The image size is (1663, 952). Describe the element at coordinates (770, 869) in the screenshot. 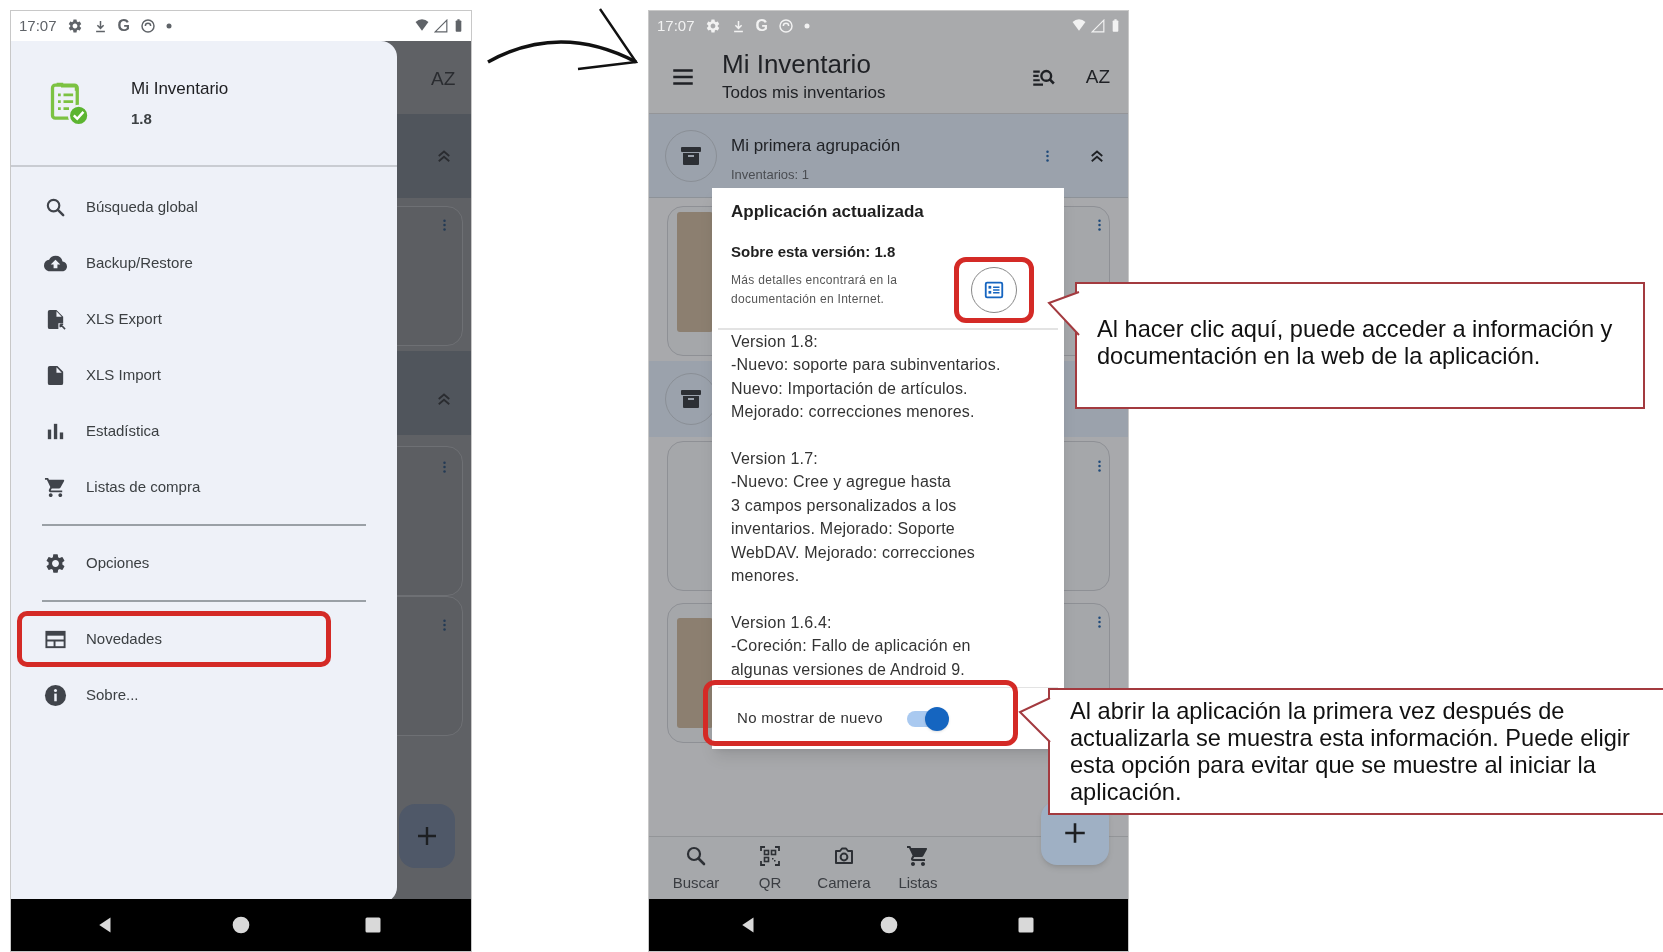

I see `nav-tab: QR` at that location.